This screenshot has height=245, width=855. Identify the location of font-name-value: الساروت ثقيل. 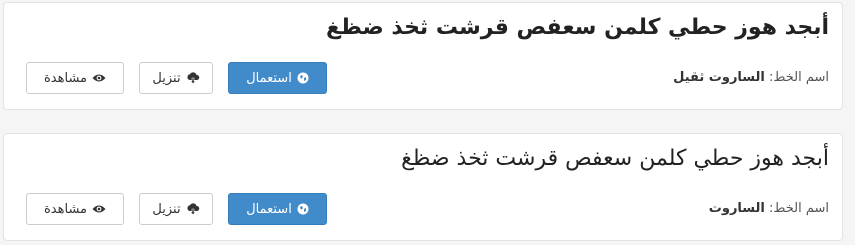
(719, 77).